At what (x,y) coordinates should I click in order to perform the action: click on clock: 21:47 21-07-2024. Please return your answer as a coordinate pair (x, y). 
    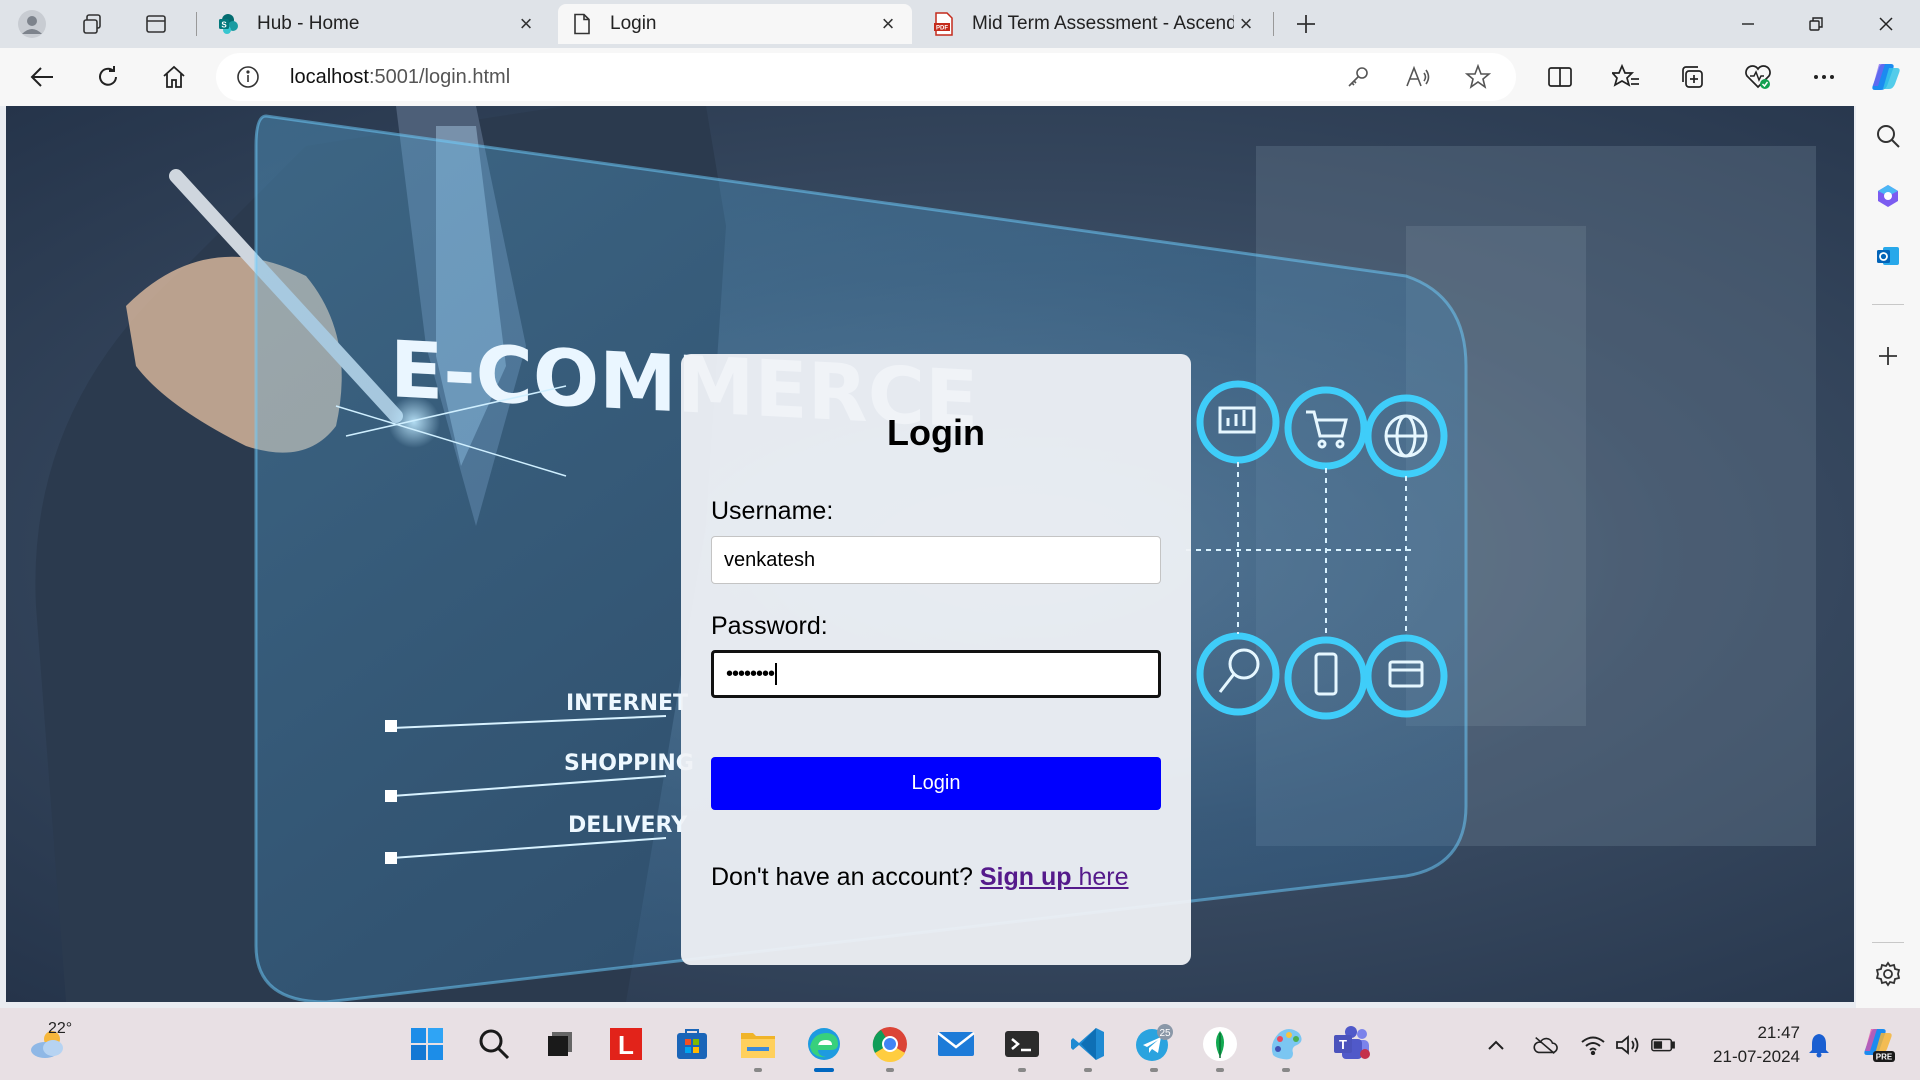
    Looking at the image, I should click on (1750, 1045).